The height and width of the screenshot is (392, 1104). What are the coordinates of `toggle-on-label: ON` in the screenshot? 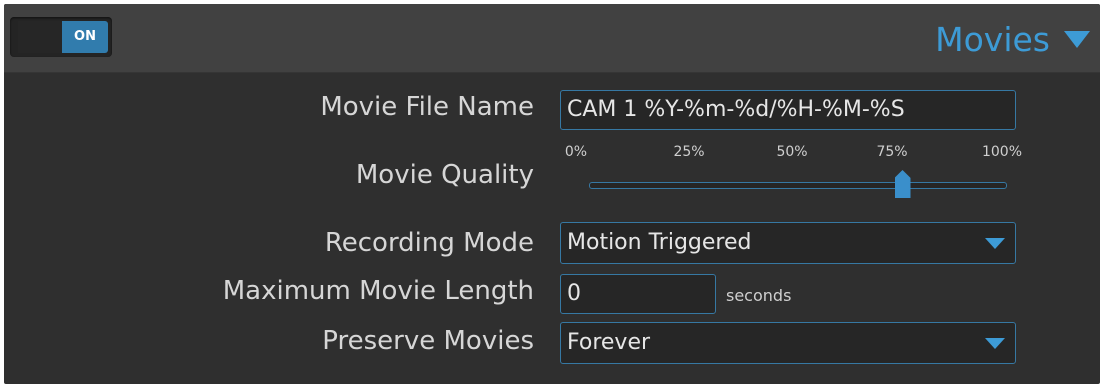 It's located at (85, 37).